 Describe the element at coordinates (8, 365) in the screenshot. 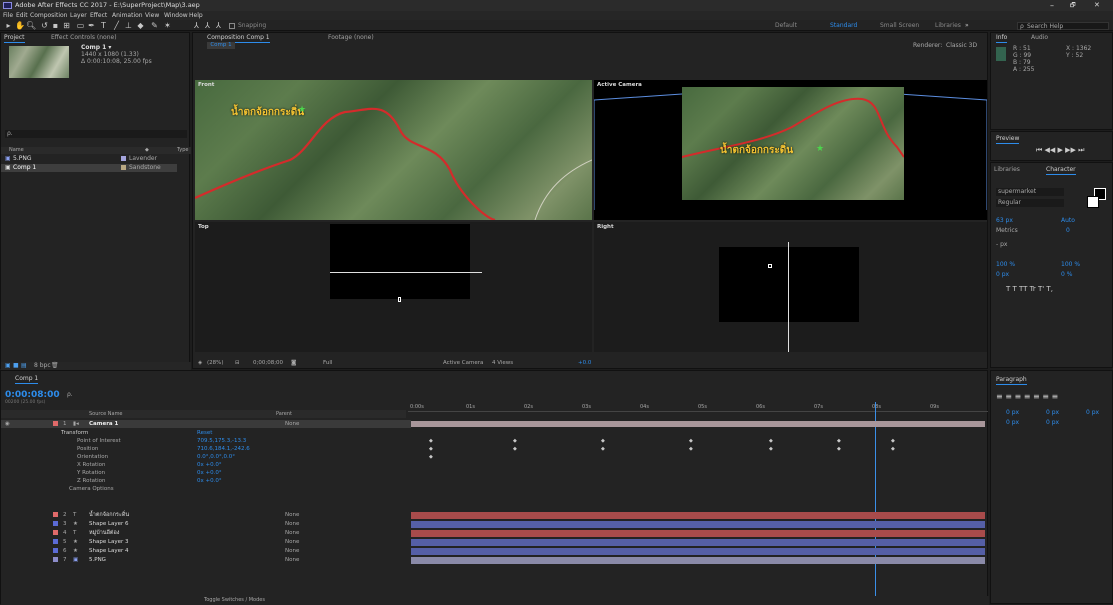

I see `interpret-footage-icon: ▣` at that location.